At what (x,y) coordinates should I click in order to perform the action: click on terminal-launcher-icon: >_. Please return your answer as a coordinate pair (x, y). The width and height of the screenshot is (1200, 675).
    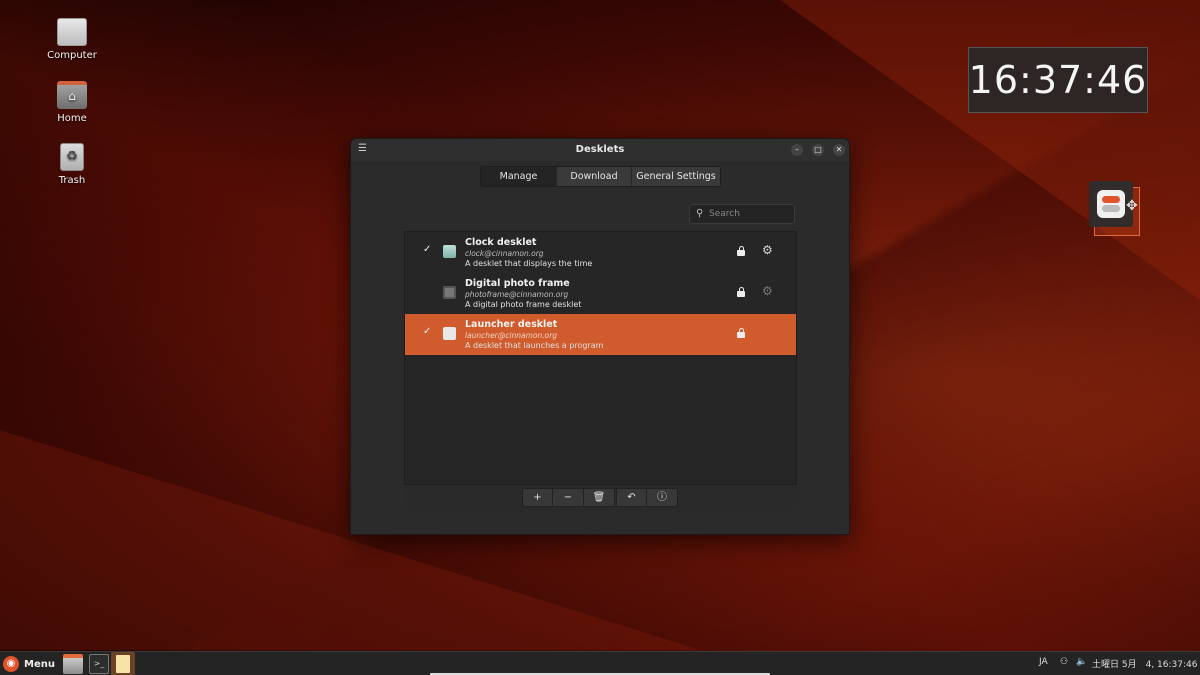
    Looking at the image, I should click on (99, 664).